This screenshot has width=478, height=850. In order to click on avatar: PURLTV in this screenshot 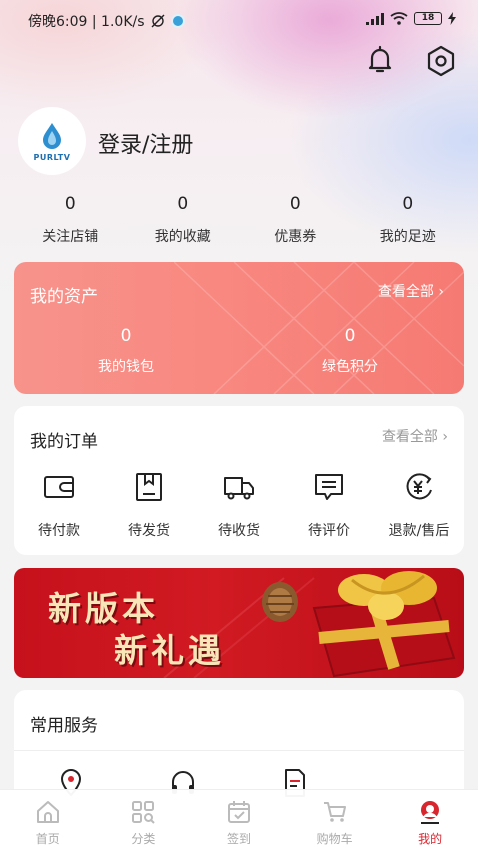, I will do `click(52, 141)`.